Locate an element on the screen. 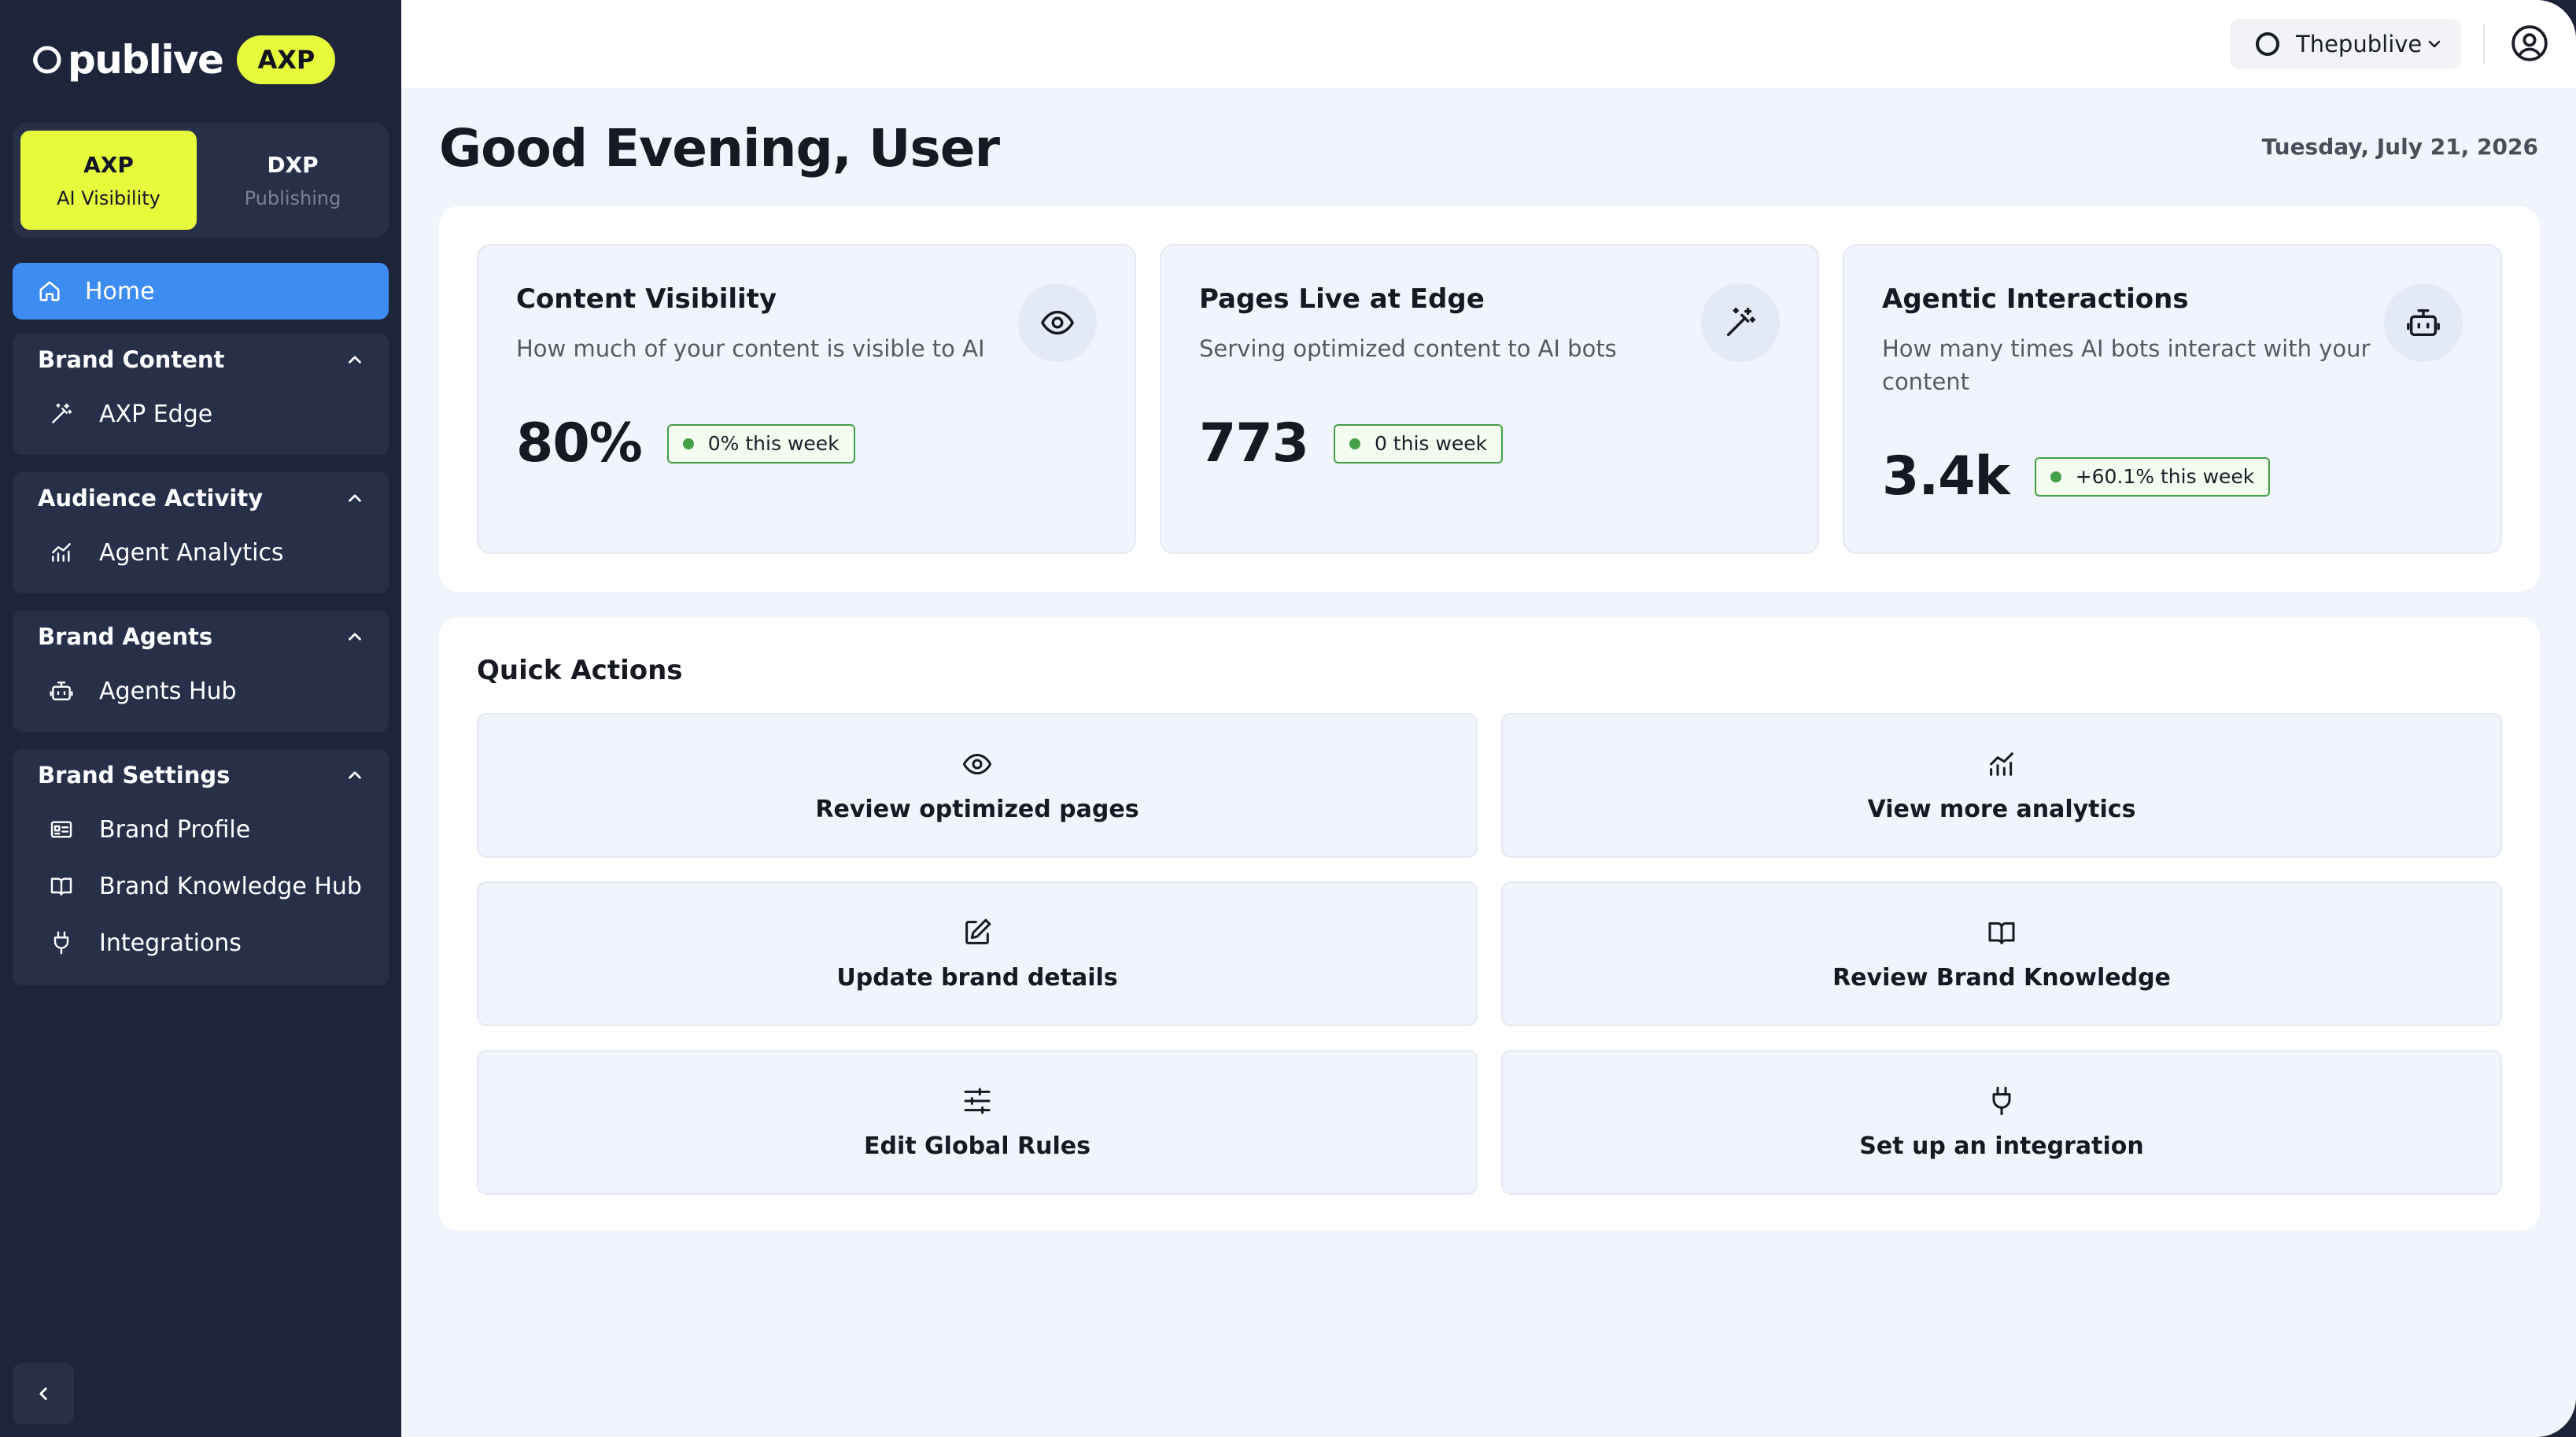  stat-change-badge: +60.1% this week is located at coordinates (2152, 476).